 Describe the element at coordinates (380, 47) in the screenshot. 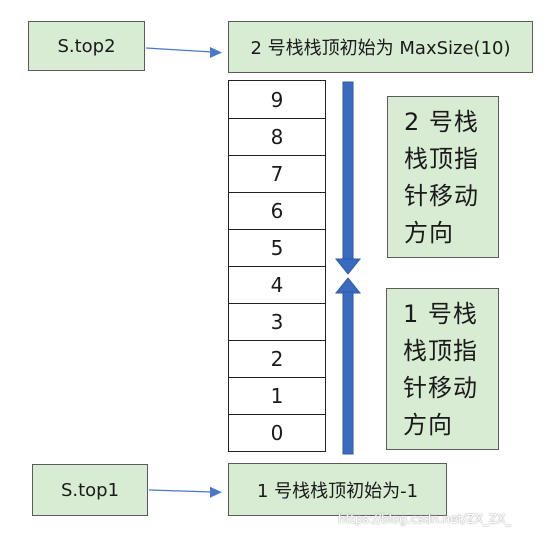

I see `top2-initial-value-box: 2 号栈栈顶初始为 MaxSize(10)` at that location.